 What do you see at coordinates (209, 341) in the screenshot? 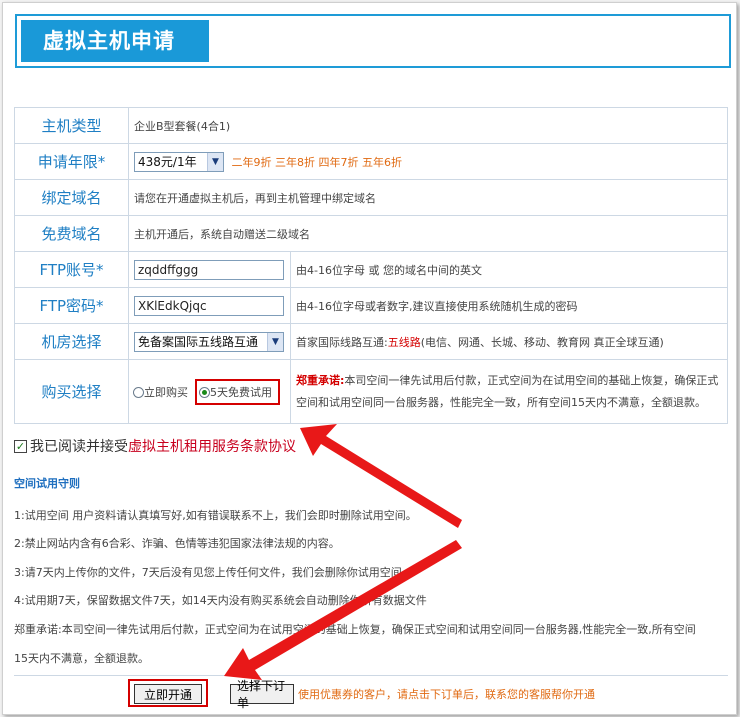
I see `datacenter-select: 免备案国际五线路互通 ▼` at bounding box center [209, 341].